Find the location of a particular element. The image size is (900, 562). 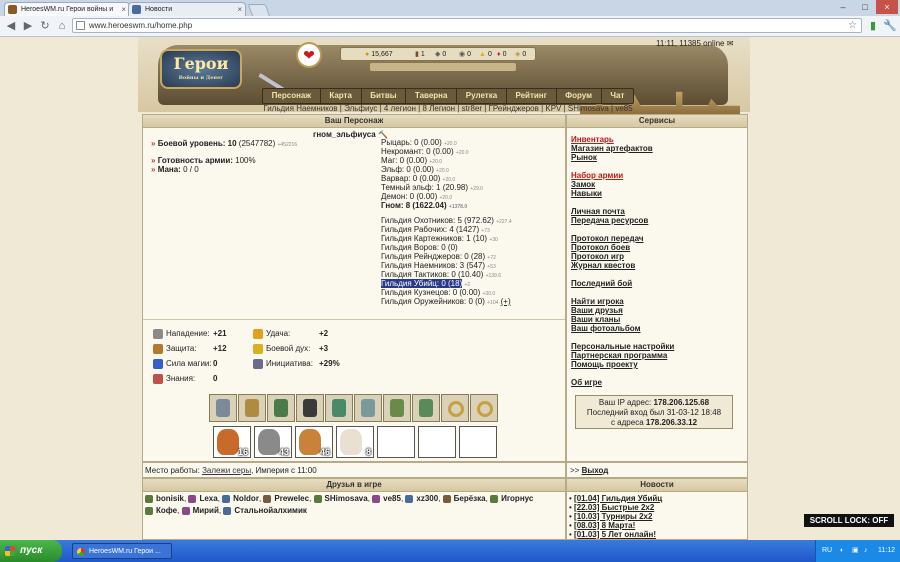

volume-icon: ♪ is located at coordinates (866, 551).